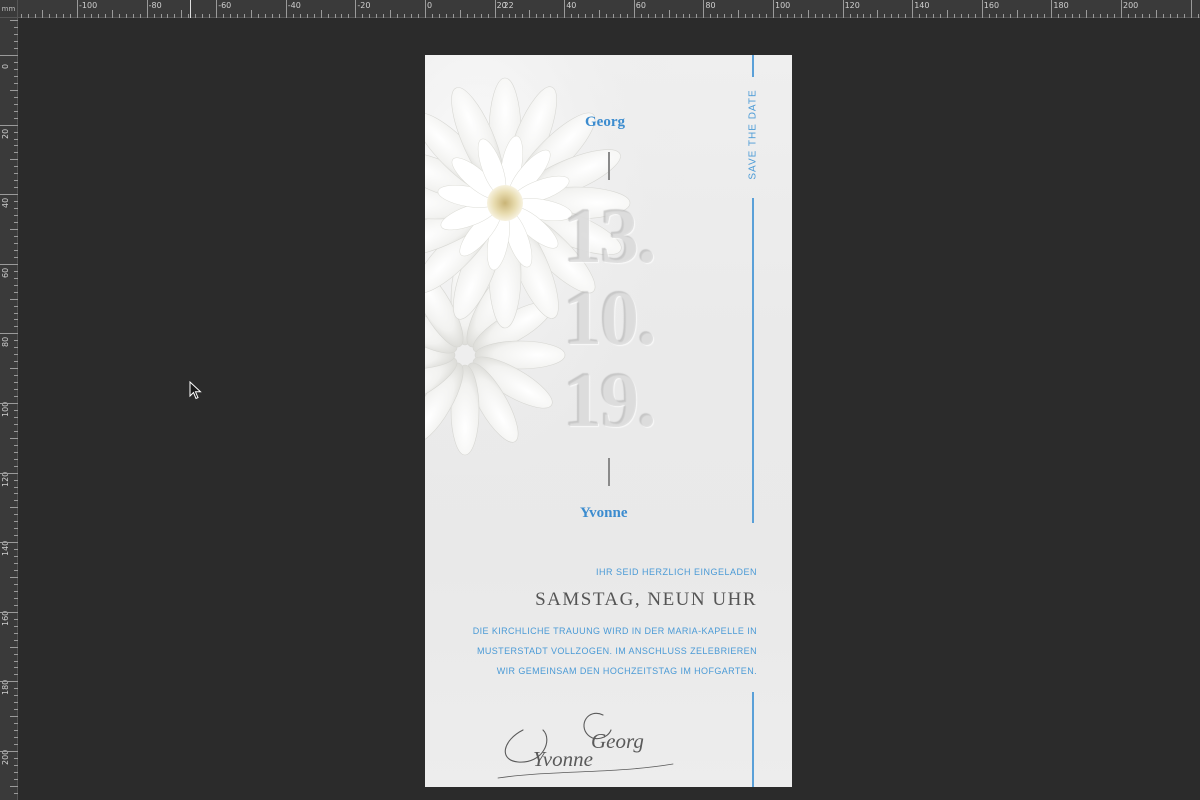 The width and height of the screenshot is (1200, 800). What do you see at coordinates (5, 757) in the screenshot?
I see `ruler-label: 200` at bounding box center [5, 757].